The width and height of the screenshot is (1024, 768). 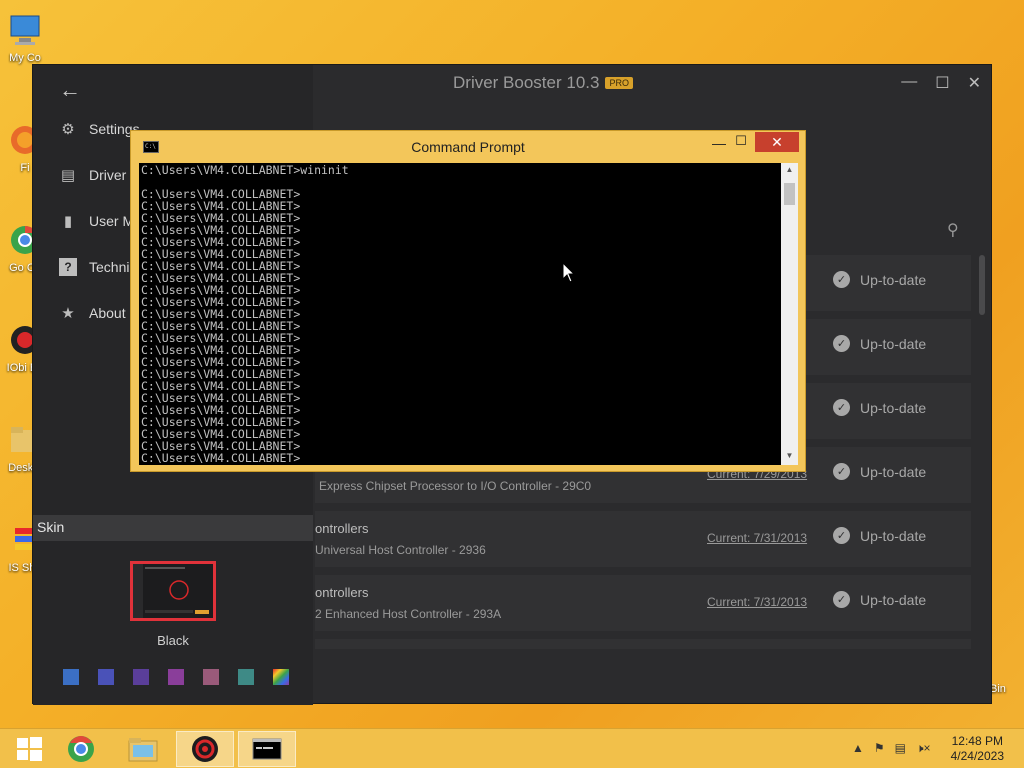 I want to click on scroll-thumb, so click(x=789, y=194).